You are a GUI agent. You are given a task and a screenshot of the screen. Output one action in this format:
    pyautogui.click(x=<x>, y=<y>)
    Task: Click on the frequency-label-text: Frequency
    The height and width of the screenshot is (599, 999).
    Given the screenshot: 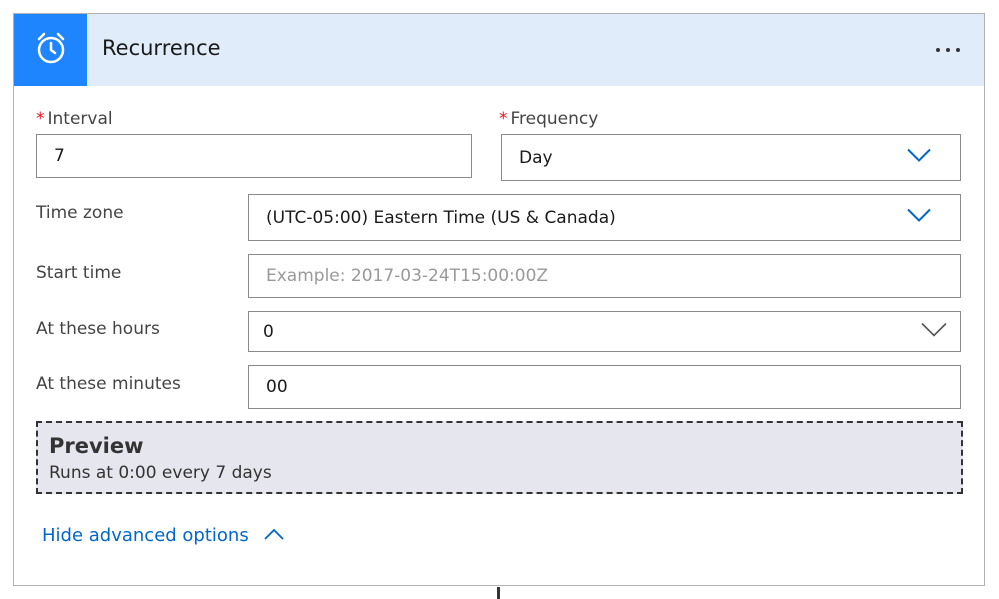 What is the action you would take?
    pyautogui.click(x=554, y=119)
    